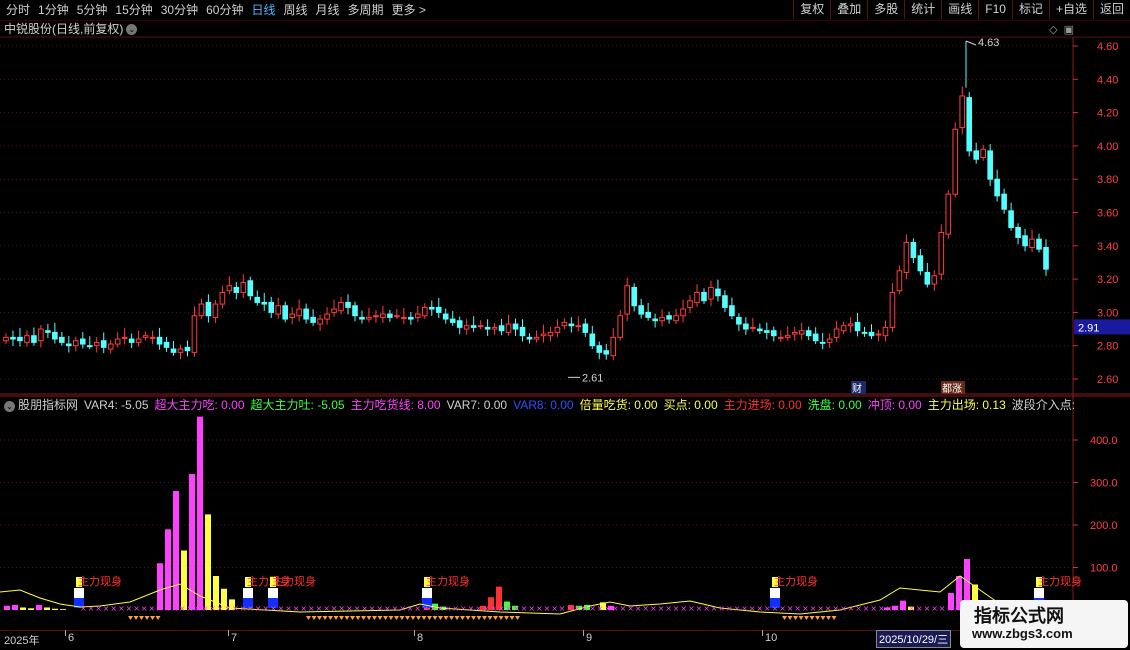 The height and width of the screenshot is (650, 1130). Describe the element at coordinates (9, 406) in the screenshot. I see `collapse-icon: ⌄` at that location.